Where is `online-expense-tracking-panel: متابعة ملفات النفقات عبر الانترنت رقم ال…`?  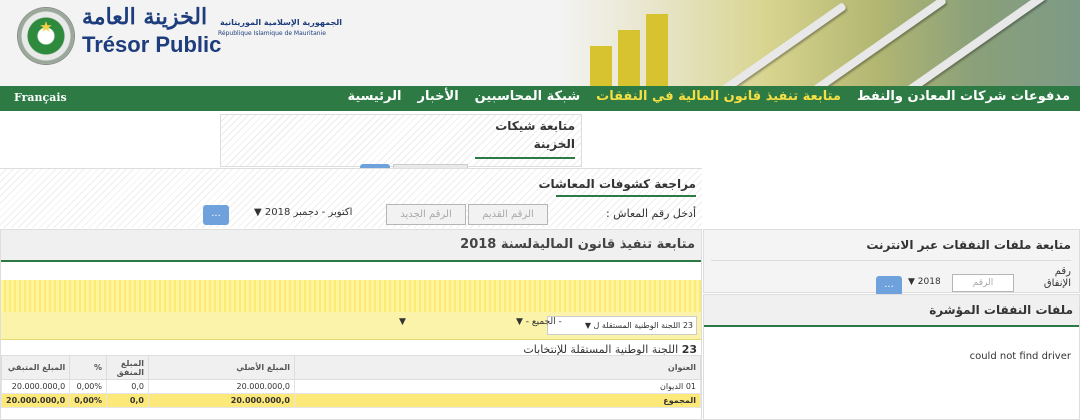
online-expense-tracking-panel: متابعة ملفات النفقات عبر الانترنت رقم ال… is located at coordinates (891, 262).